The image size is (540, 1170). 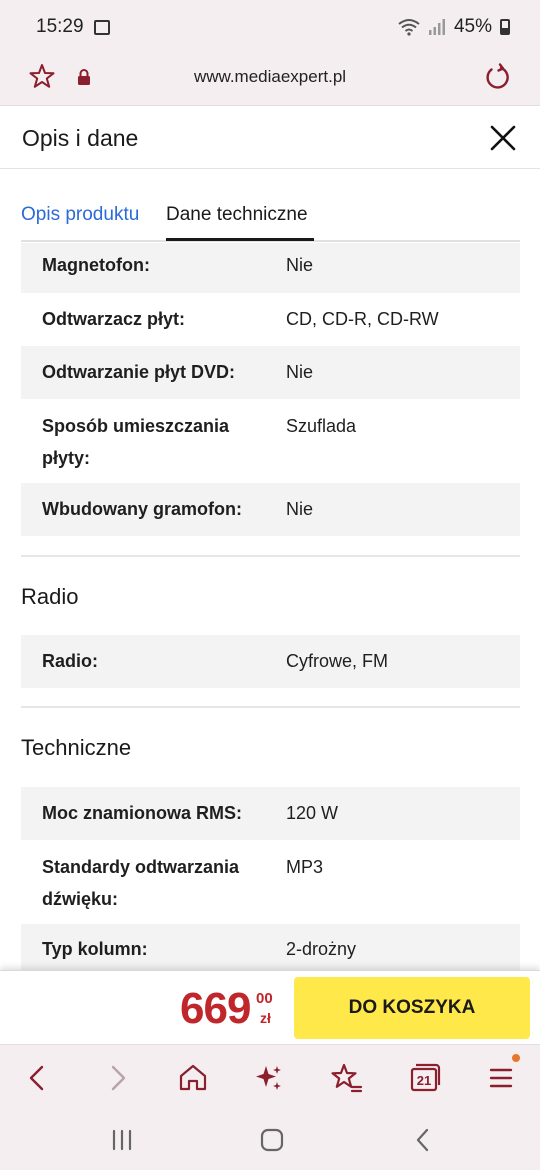 What do you see at coordinates (193, 1078) in the screenshot?
I see `home-icon` at bounding box center [193, 1078].